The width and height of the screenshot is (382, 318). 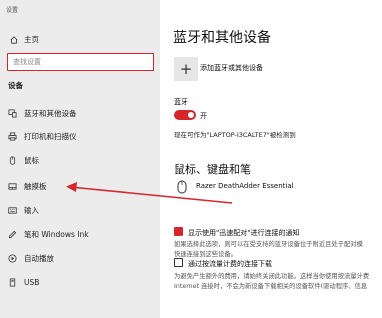 I want to click on metered-description-line1: 为避免产生额外的费用，请始终关闭此功能。这样当你使用按流量计费, so click(x=272, y=276).